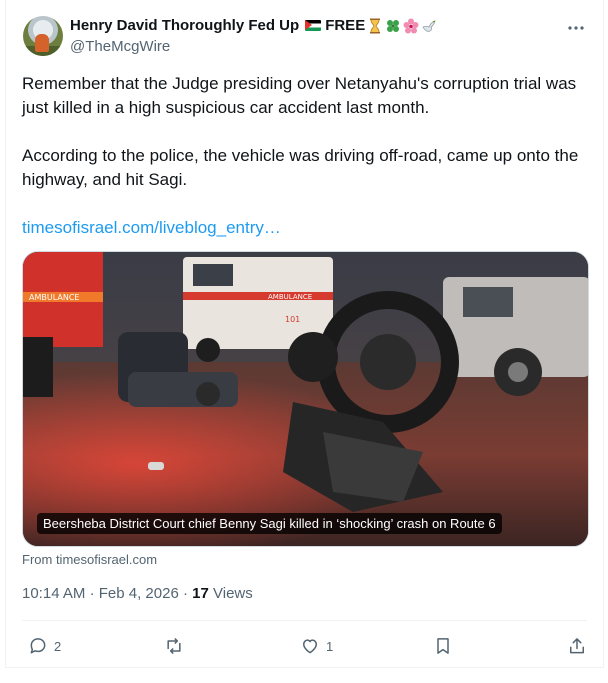 The width and height of the screenshot is (608, 683). Describe the element at coordinates (174, 646) in the screenshot. I see `repost-icon` at that location.